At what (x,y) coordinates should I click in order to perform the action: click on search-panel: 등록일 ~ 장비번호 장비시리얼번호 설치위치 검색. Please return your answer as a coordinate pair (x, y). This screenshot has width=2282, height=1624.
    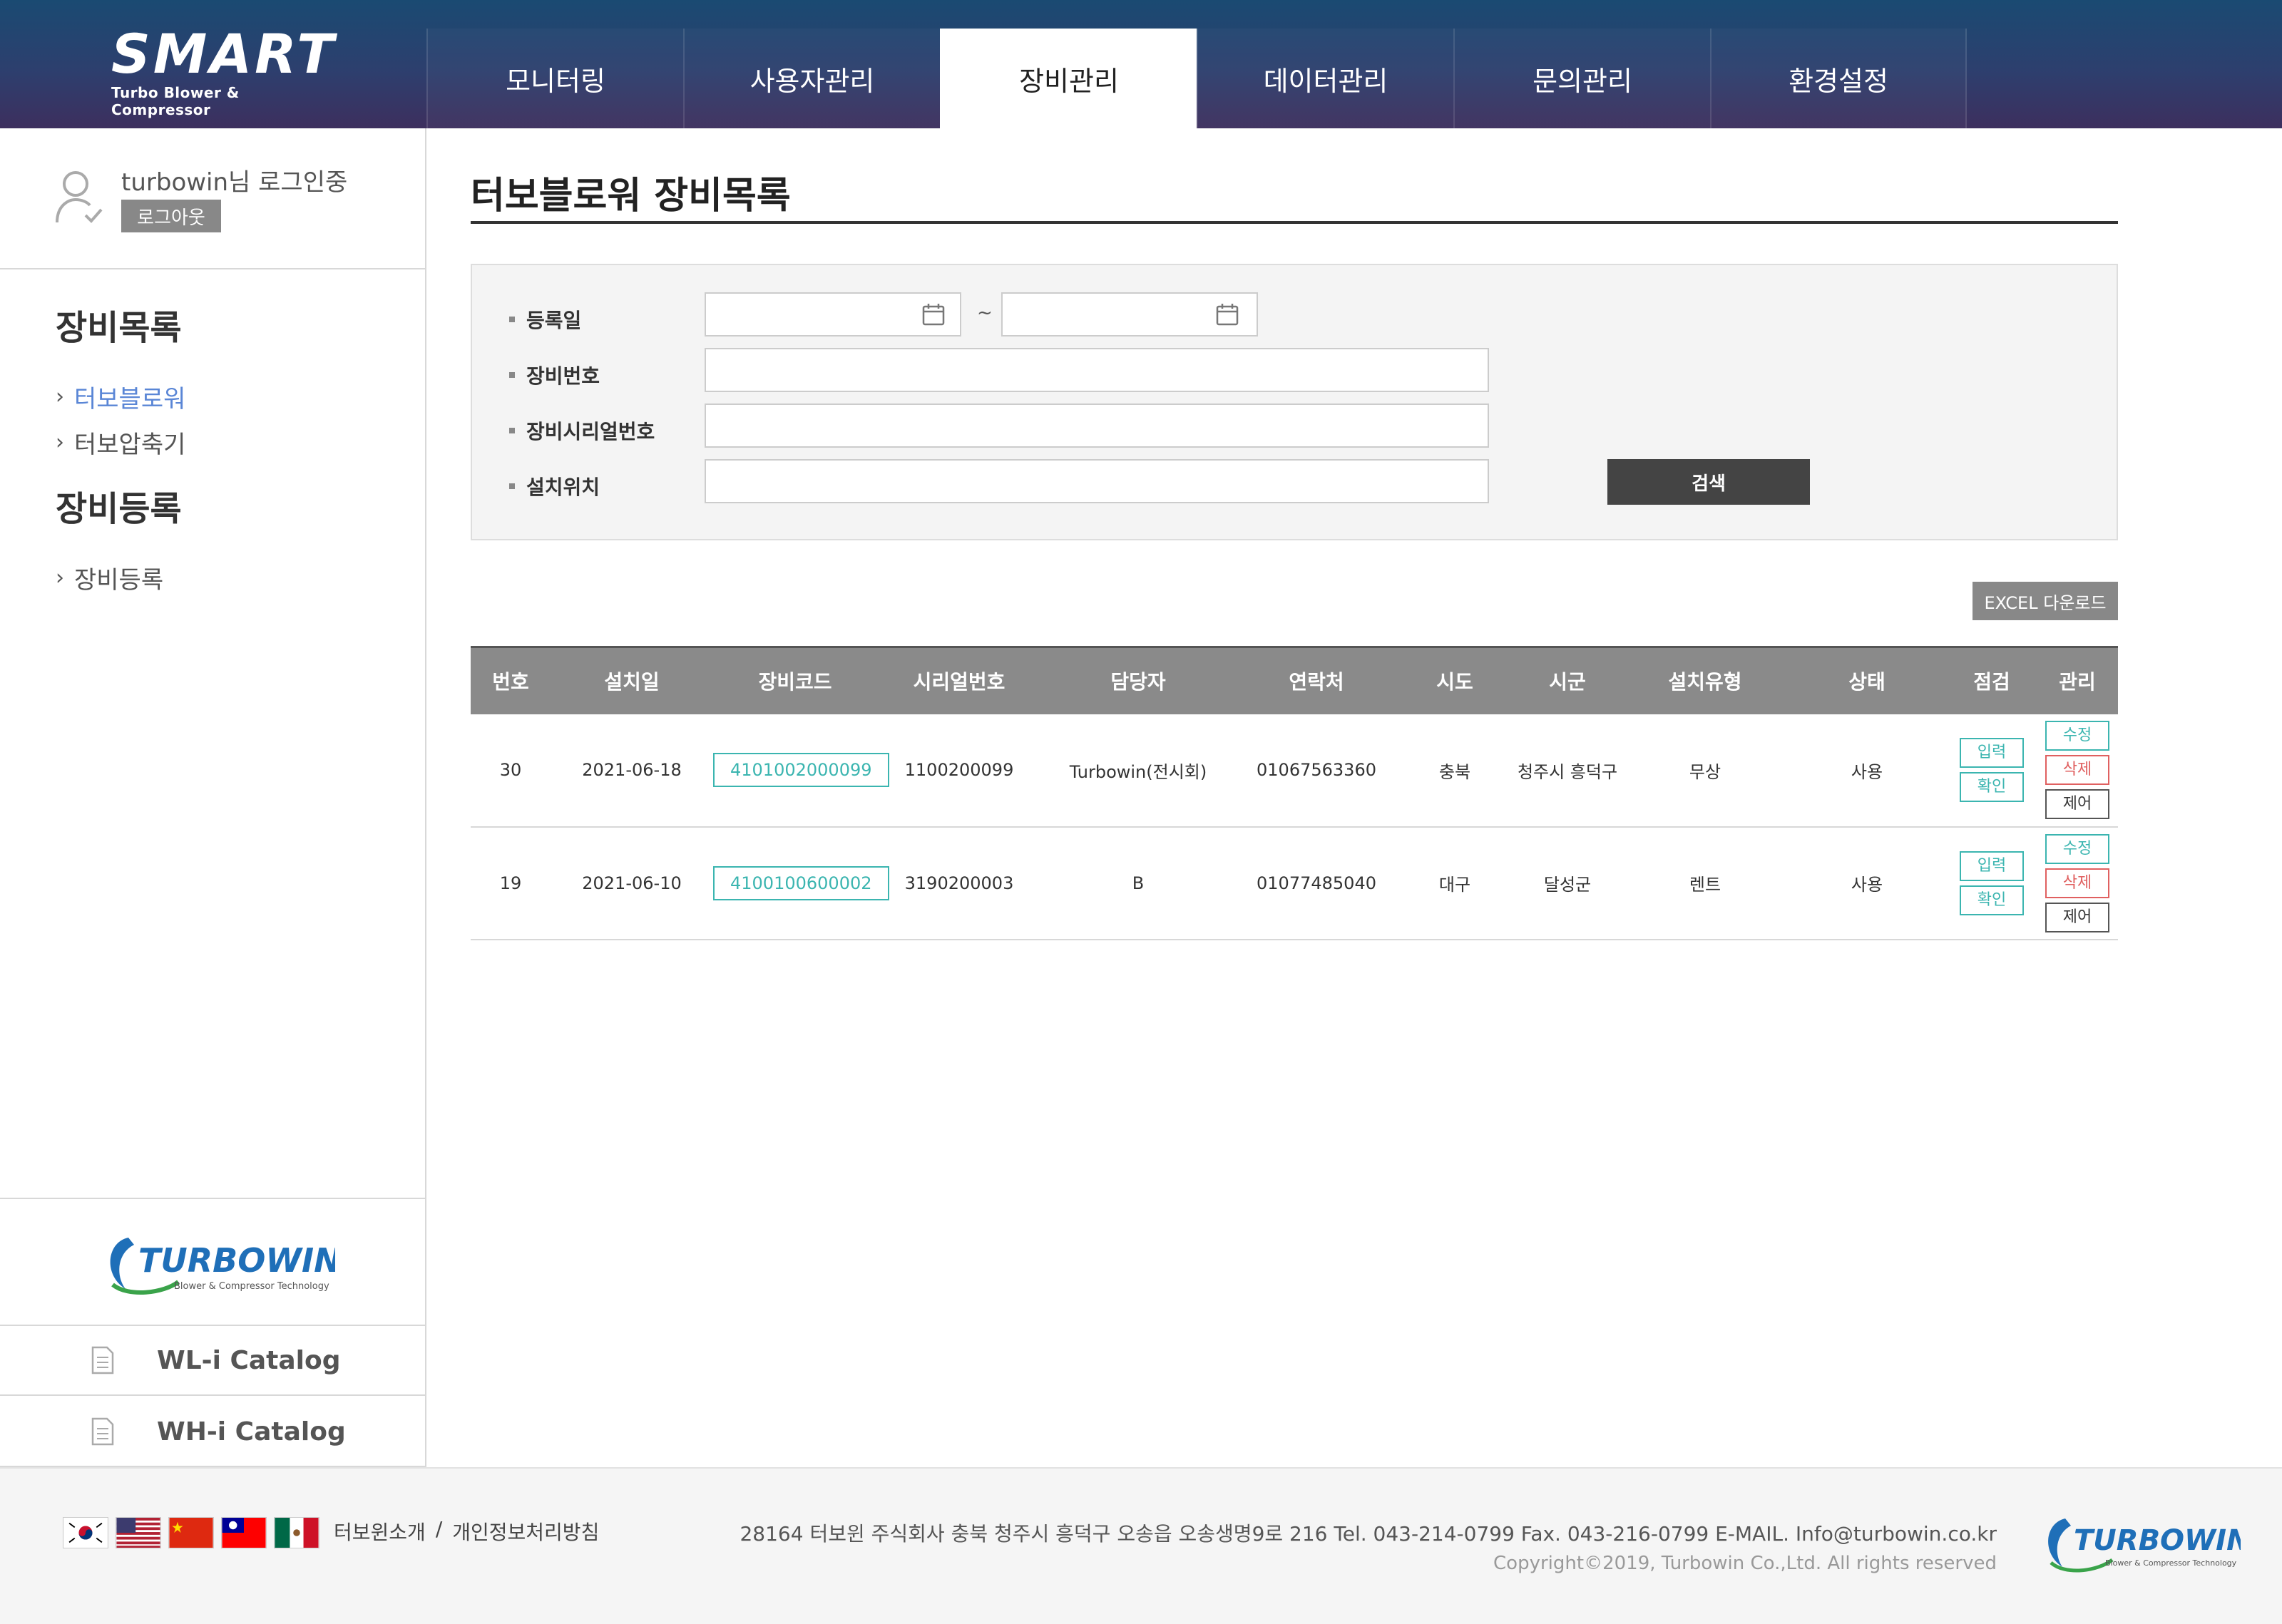
    Looking at the image, I should click on (1294, 402).